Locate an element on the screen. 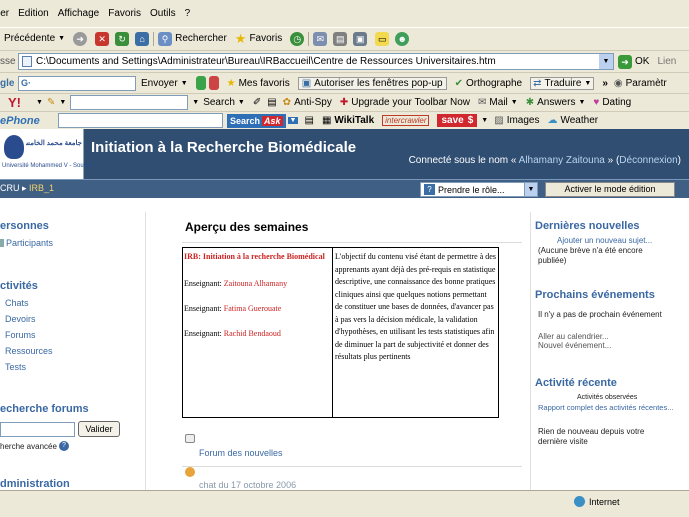 The width and height of the screenshot is (689, 517). more-icon: » is located at coordinates (605, 83).